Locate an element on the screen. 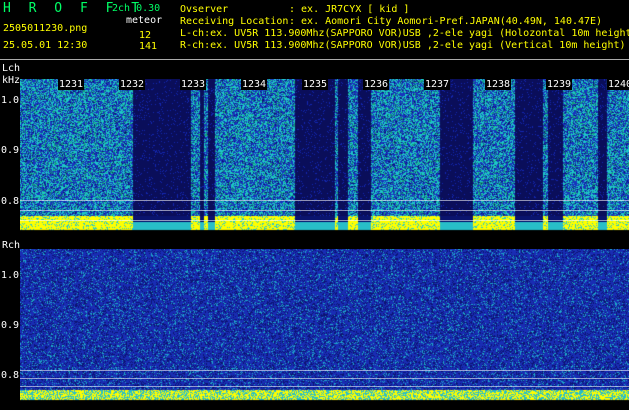 This screenshot has width=629, height=410. lch-time-label: 1233 is located at coordinates (193, 84).